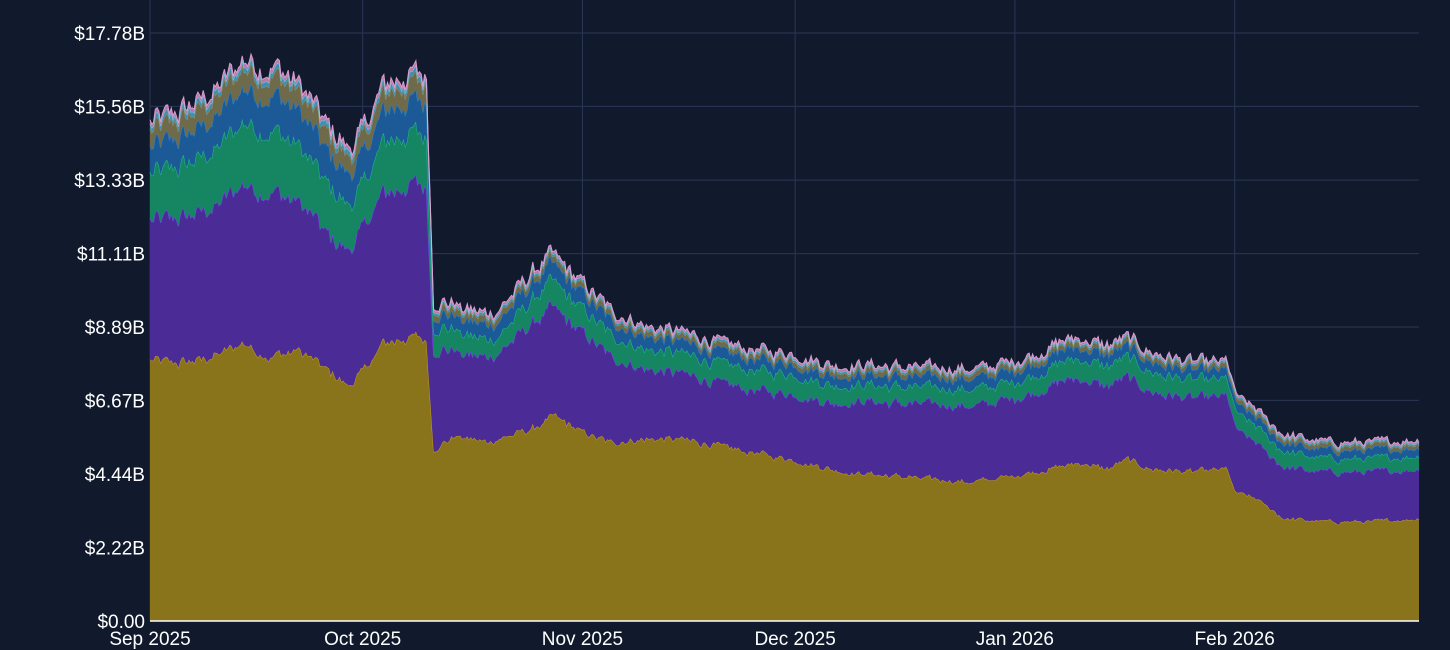 The height and width of the screenshot is (650, 1450). What do you see at coordinates (794, 639) in the screenshot?
I see `x-tick-label: Dec 2025` at bounding box center [794, 639].